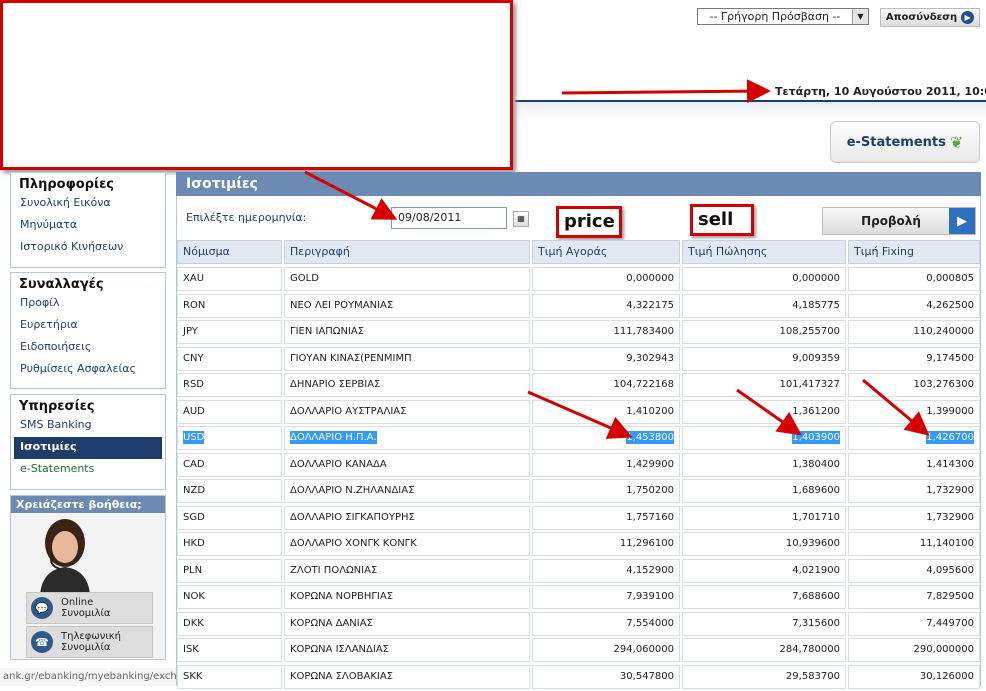  I want to click on cell-description: ΔΟΛΛΑΡΙΟ ΑΥΣΤΡΑΛΙΑΣ, so click(407, 411).